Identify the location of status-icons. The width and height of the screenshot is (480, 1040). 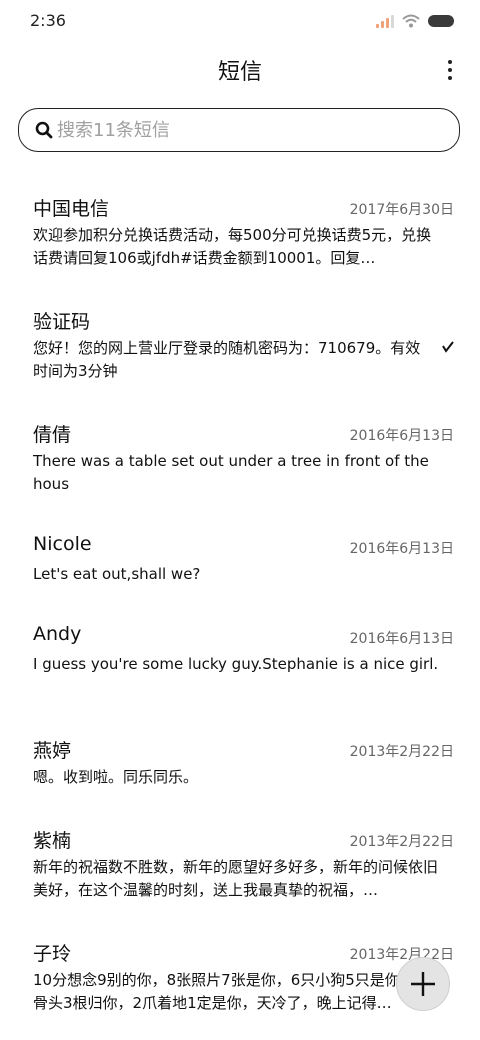
(415, 21).